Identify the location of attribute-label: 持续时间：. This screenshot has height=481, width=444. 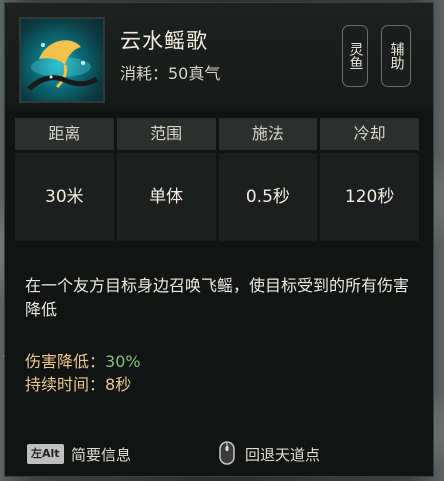
(65, 384).